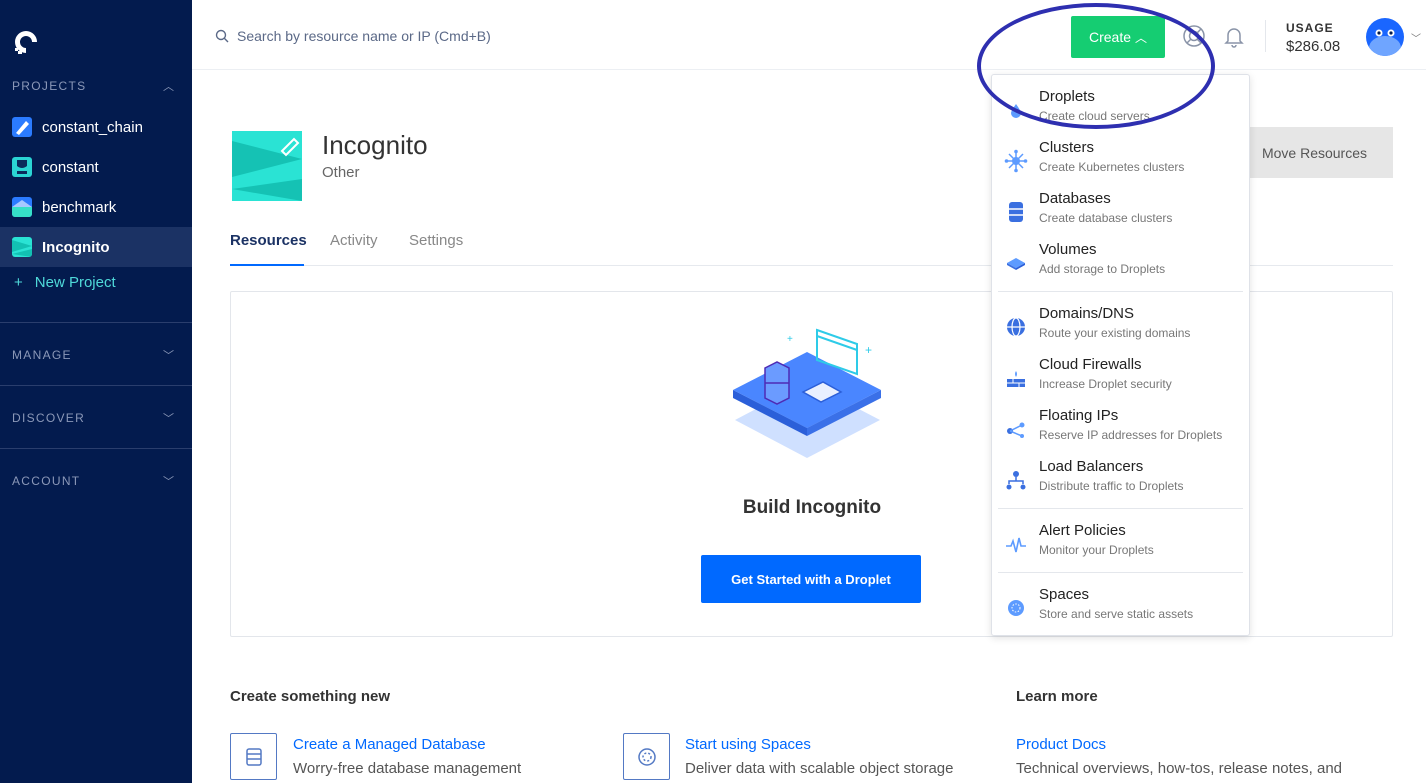 This screenshot has width=1426, height=783. I want to click on menu-item-domains-dns: Domains/DNS Route your existing domains, so click(1120, 329).